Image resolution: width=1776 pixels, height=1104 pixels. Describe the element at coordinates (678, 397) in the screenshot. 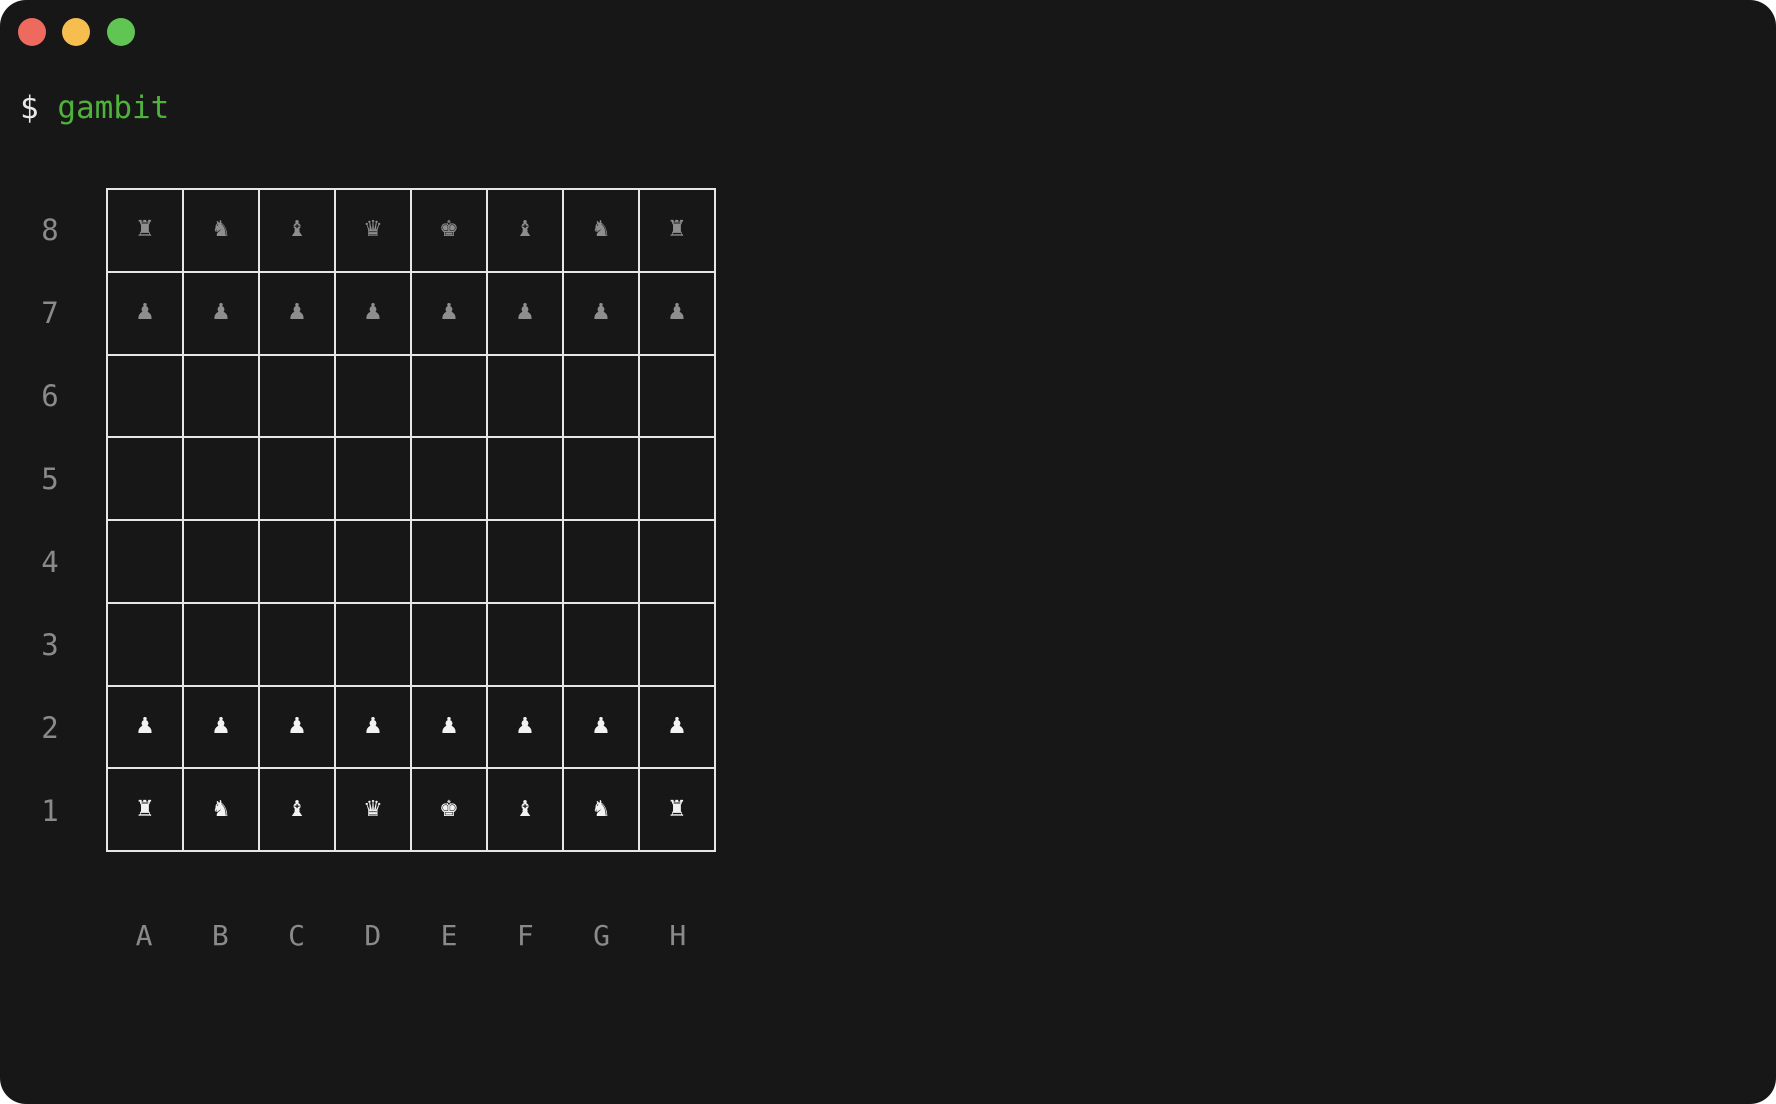

I see `square-h6` at that location.